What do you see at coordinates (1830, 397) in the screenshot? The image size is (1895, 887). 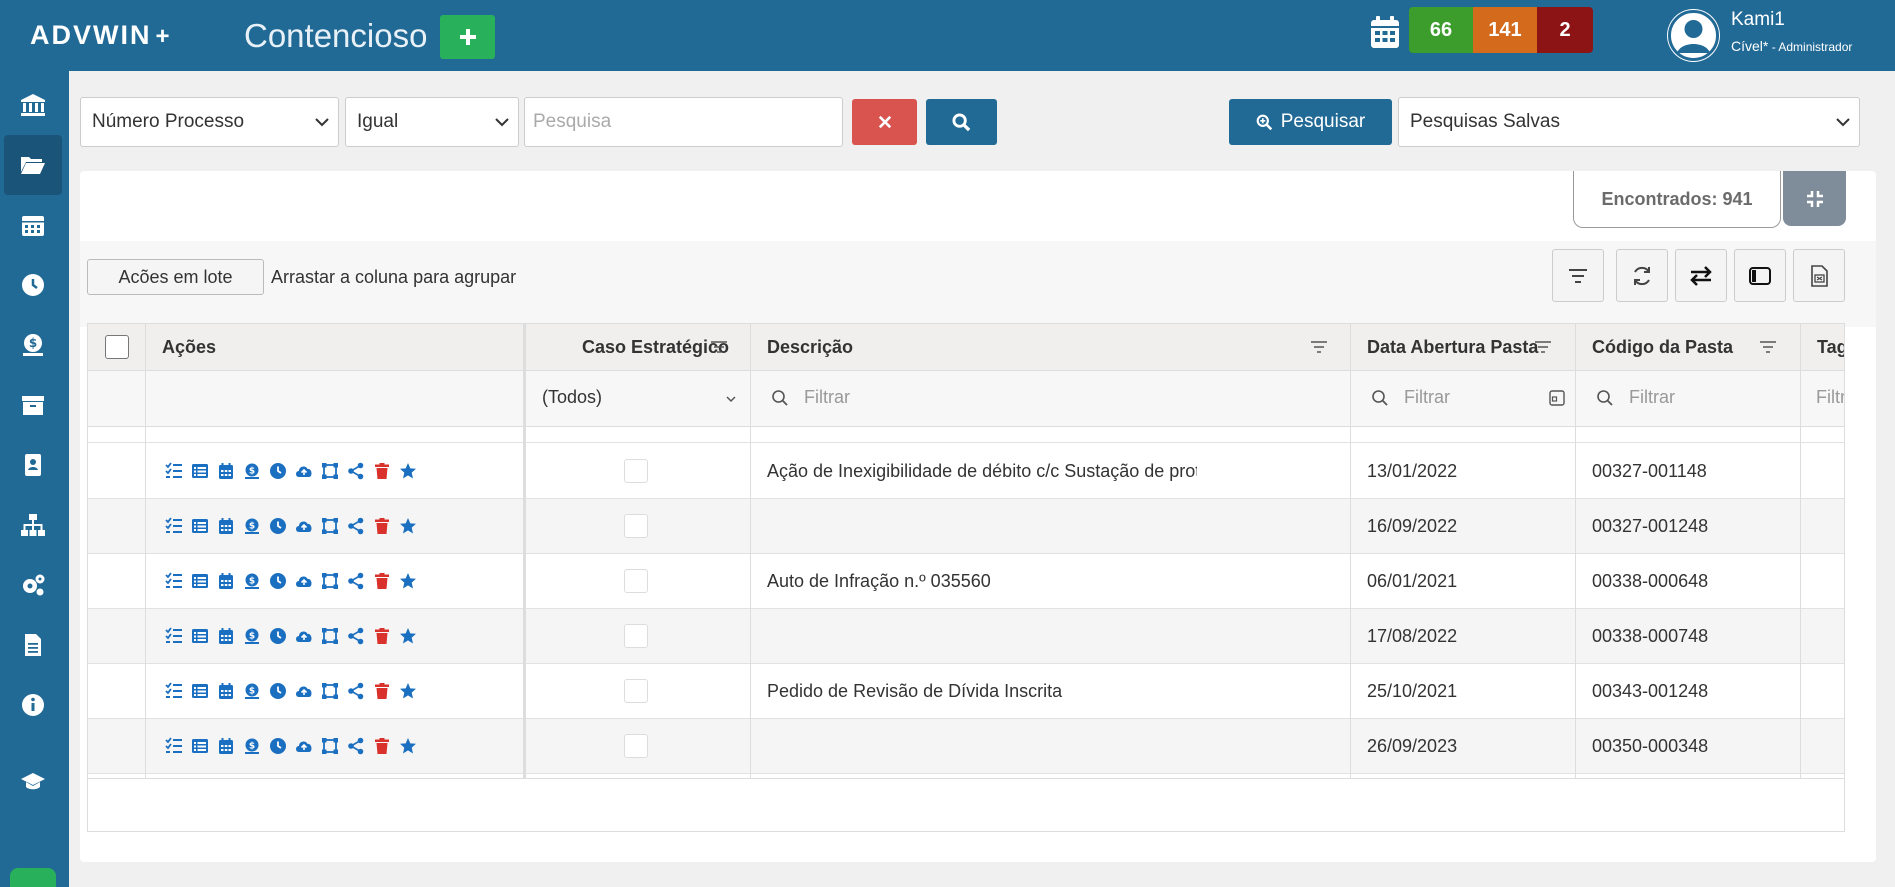 I see `tag-filter: Filtr` at bounding box center [1830, 397].